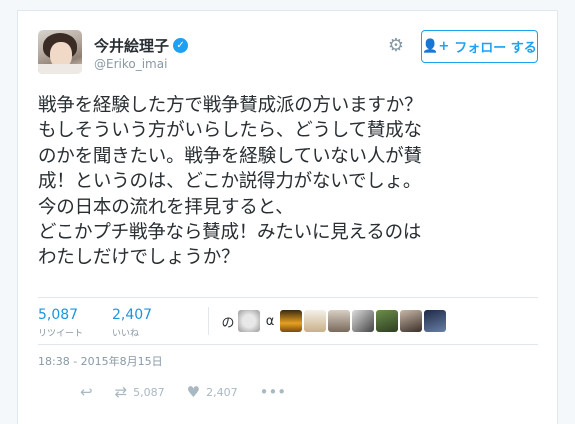 This screenshot has width=575, height=424. I want to click on like-label: いいね, so click(126, 334).